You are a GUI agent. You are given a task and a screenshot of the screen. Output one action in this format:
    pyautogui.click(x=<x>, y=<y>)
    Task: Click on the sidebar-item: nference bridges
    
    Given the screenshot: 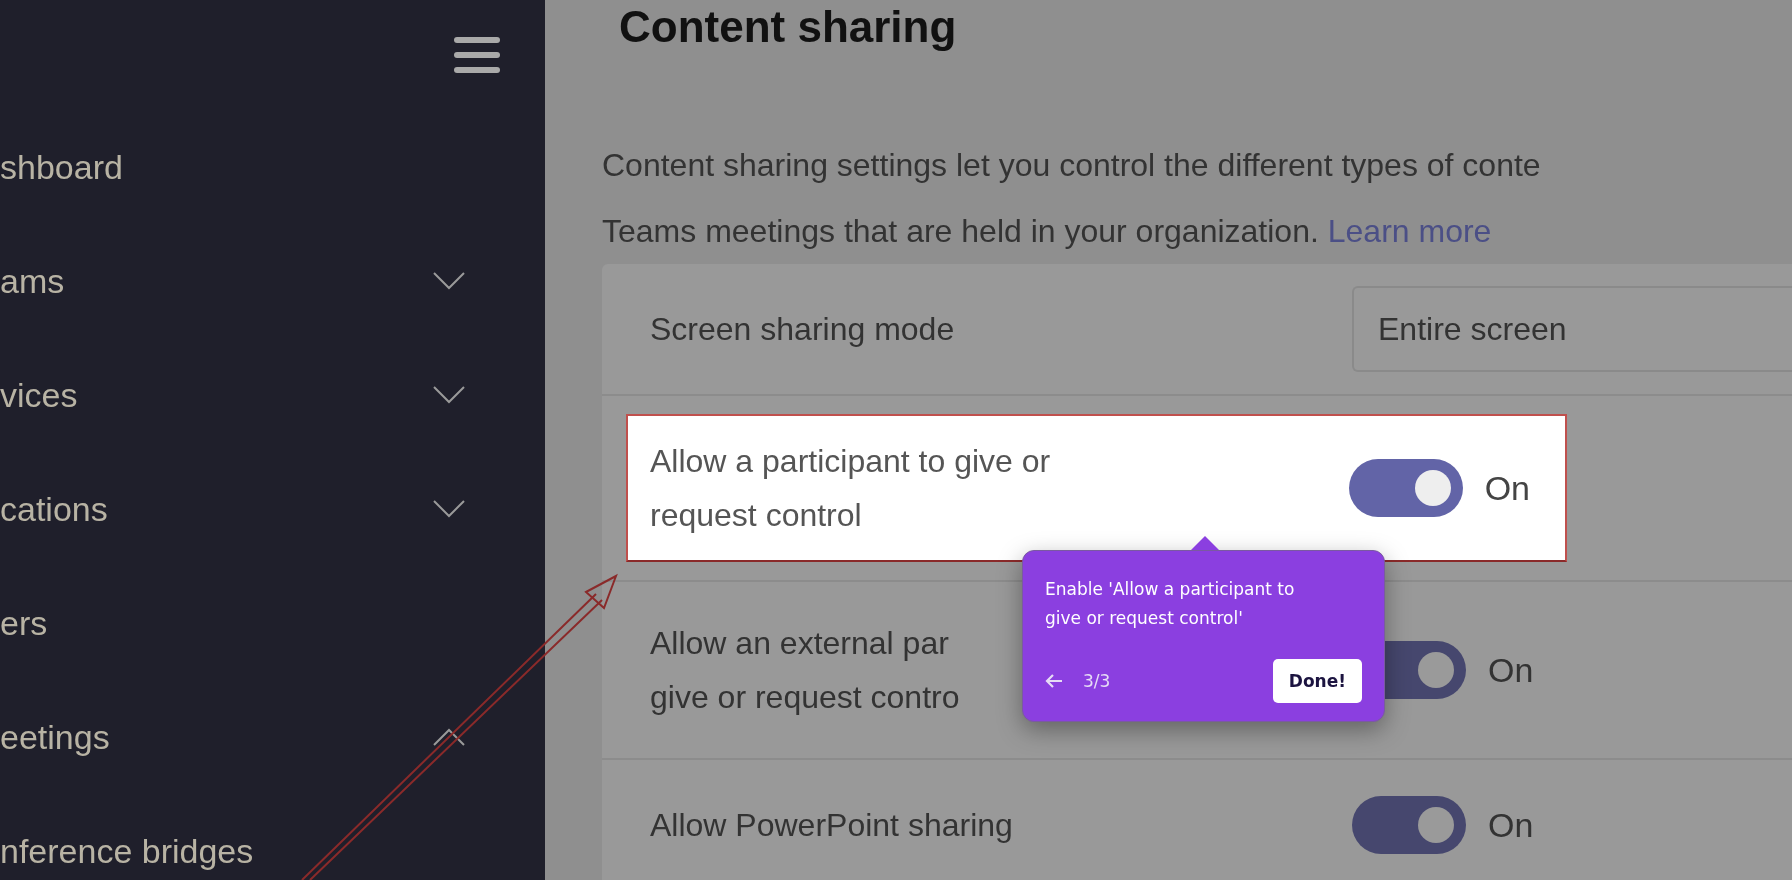 What is the action you would take?
    pyautogui.click(x=127, y=851)
    